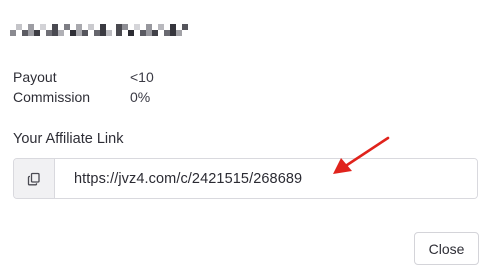 The width and height of the screenshot is (491, 274). What do you see at coordinates (68, 139) in the screenshot?
I see `affiliate-link-label: Your Affiliate Link` at bounding box center [68, 139].